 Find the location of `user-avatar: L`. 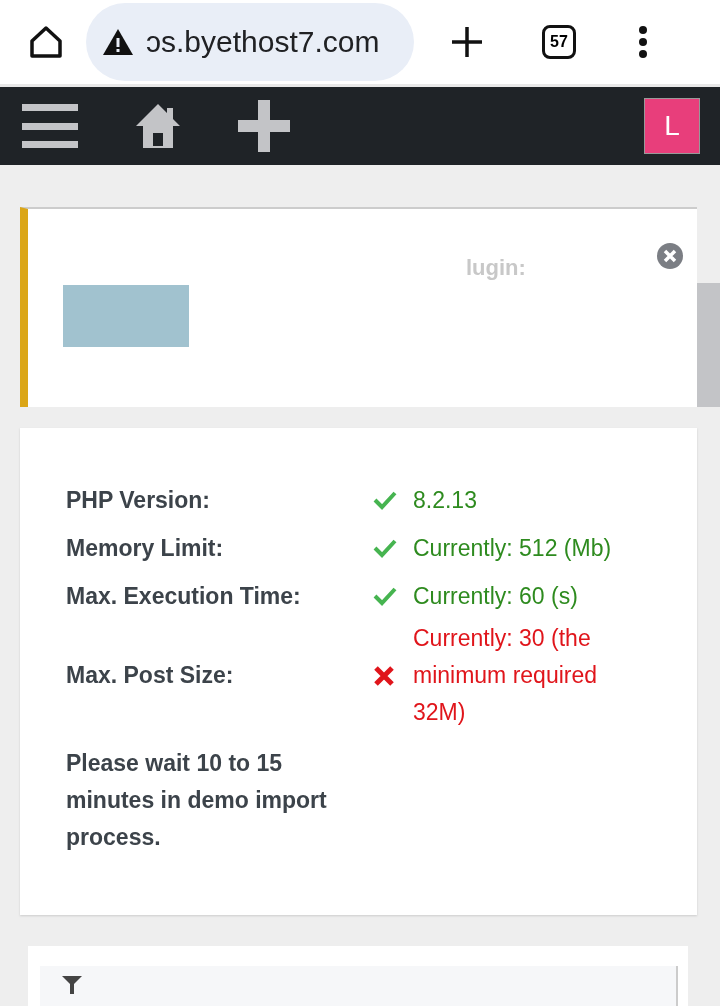

user-avatar: L is located at coordinates (672, 126).